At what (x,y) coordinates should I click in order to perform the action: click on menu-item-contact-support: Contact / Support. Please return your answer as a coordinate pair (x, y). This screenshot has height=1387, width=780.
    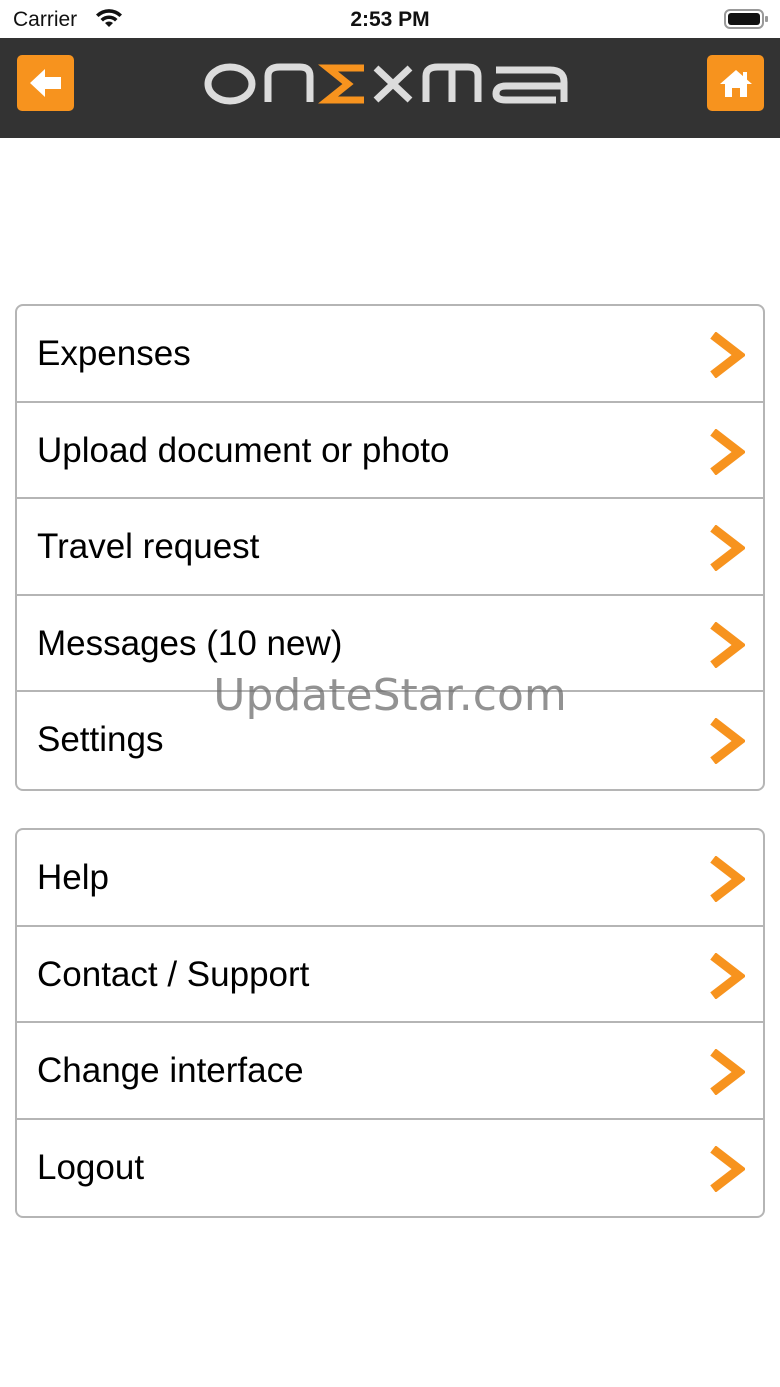
    Looking at the image, I should click on (390, 975).